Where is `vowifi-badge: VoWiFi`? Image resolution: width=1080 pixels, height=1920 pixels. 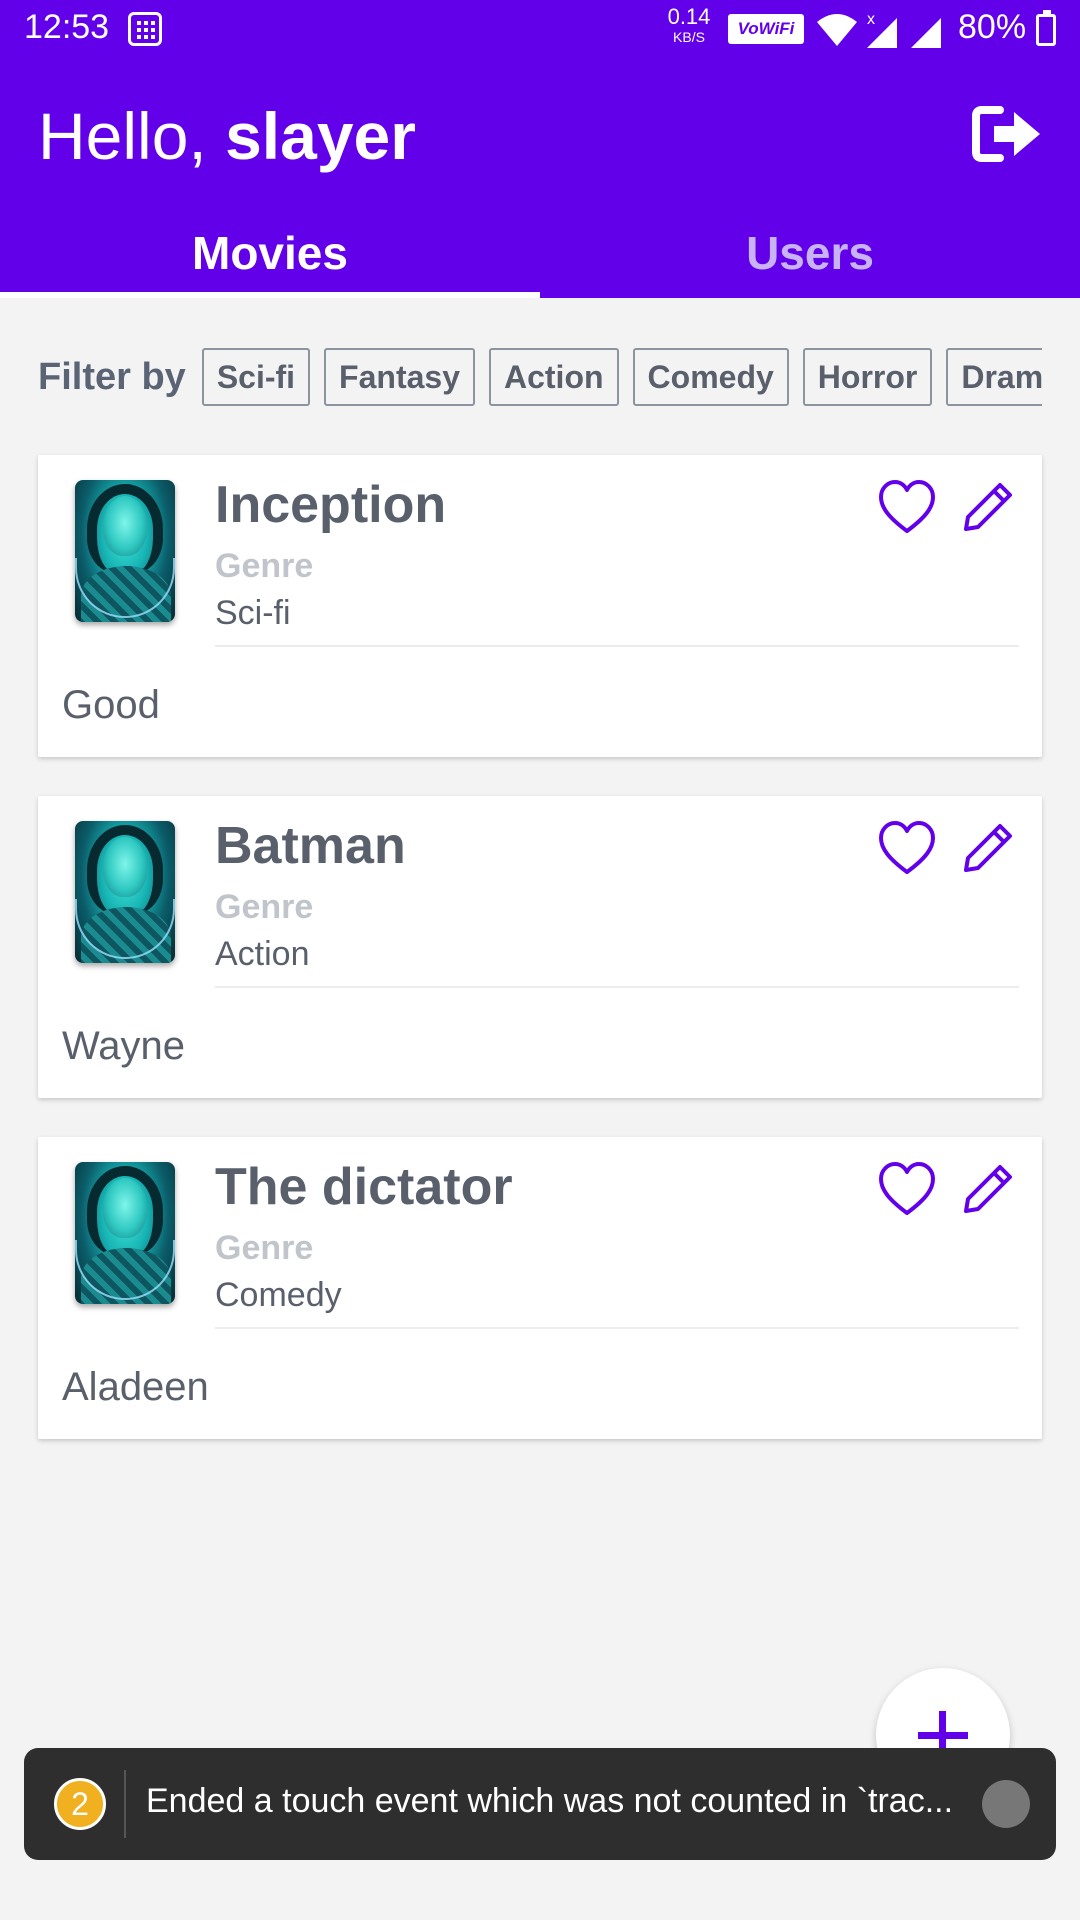 vowifi-badge: VoWiFi is located at coordinates (766, 29).